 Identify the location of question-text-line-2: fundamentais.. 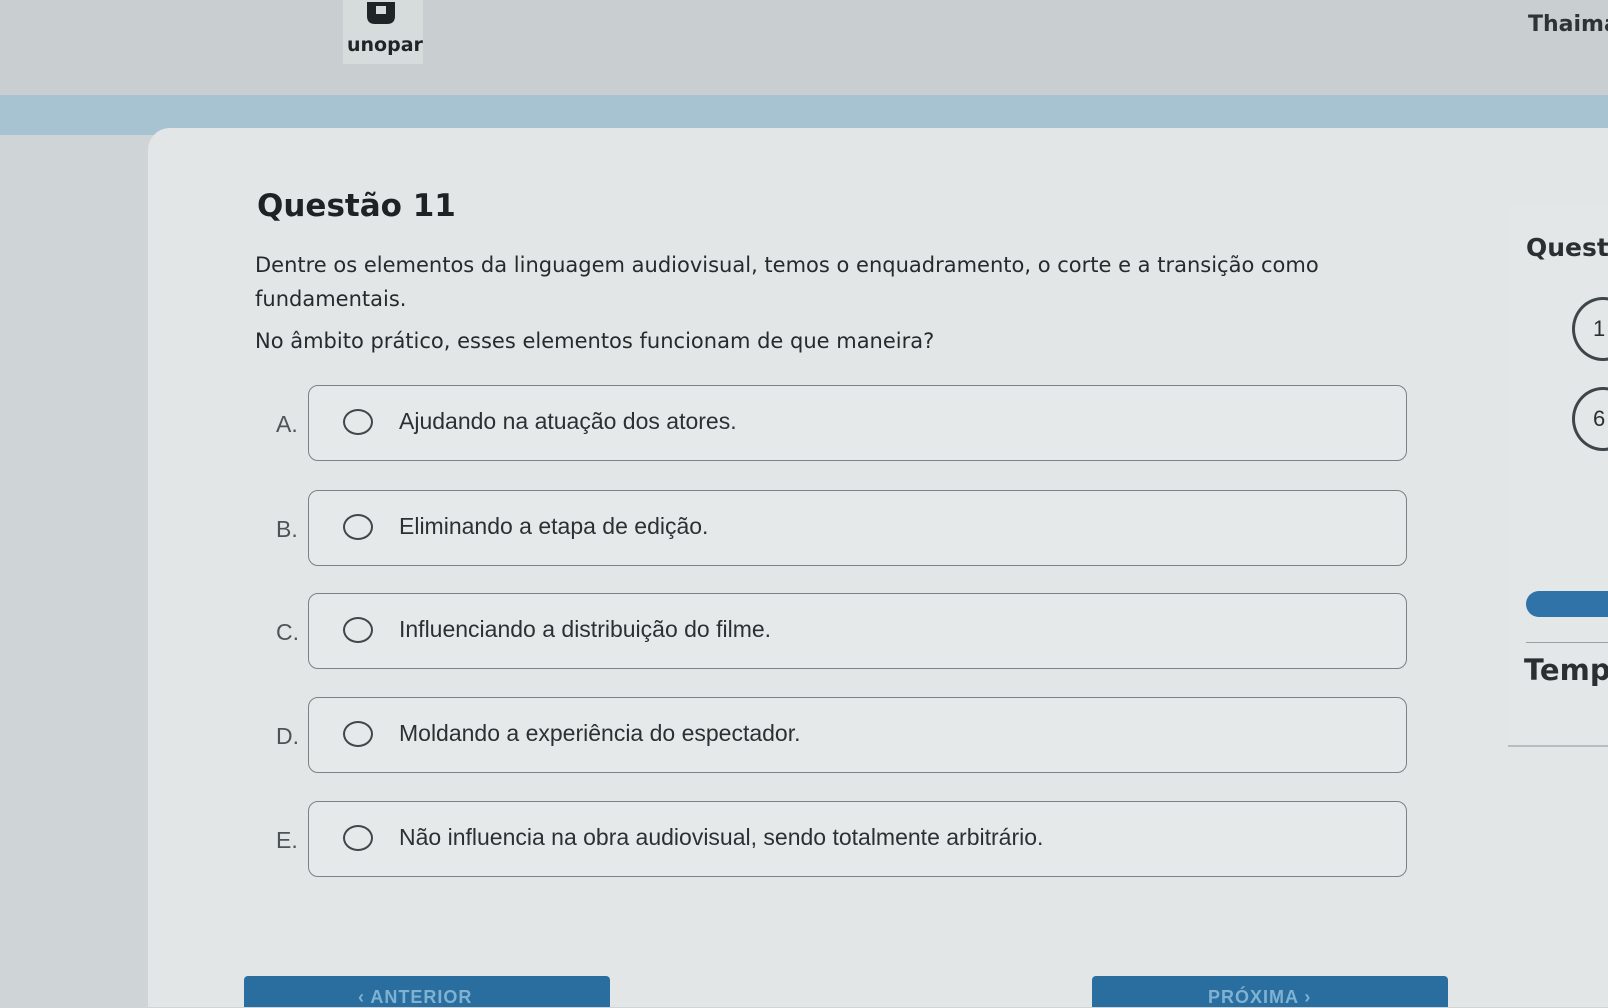
(331, 299).